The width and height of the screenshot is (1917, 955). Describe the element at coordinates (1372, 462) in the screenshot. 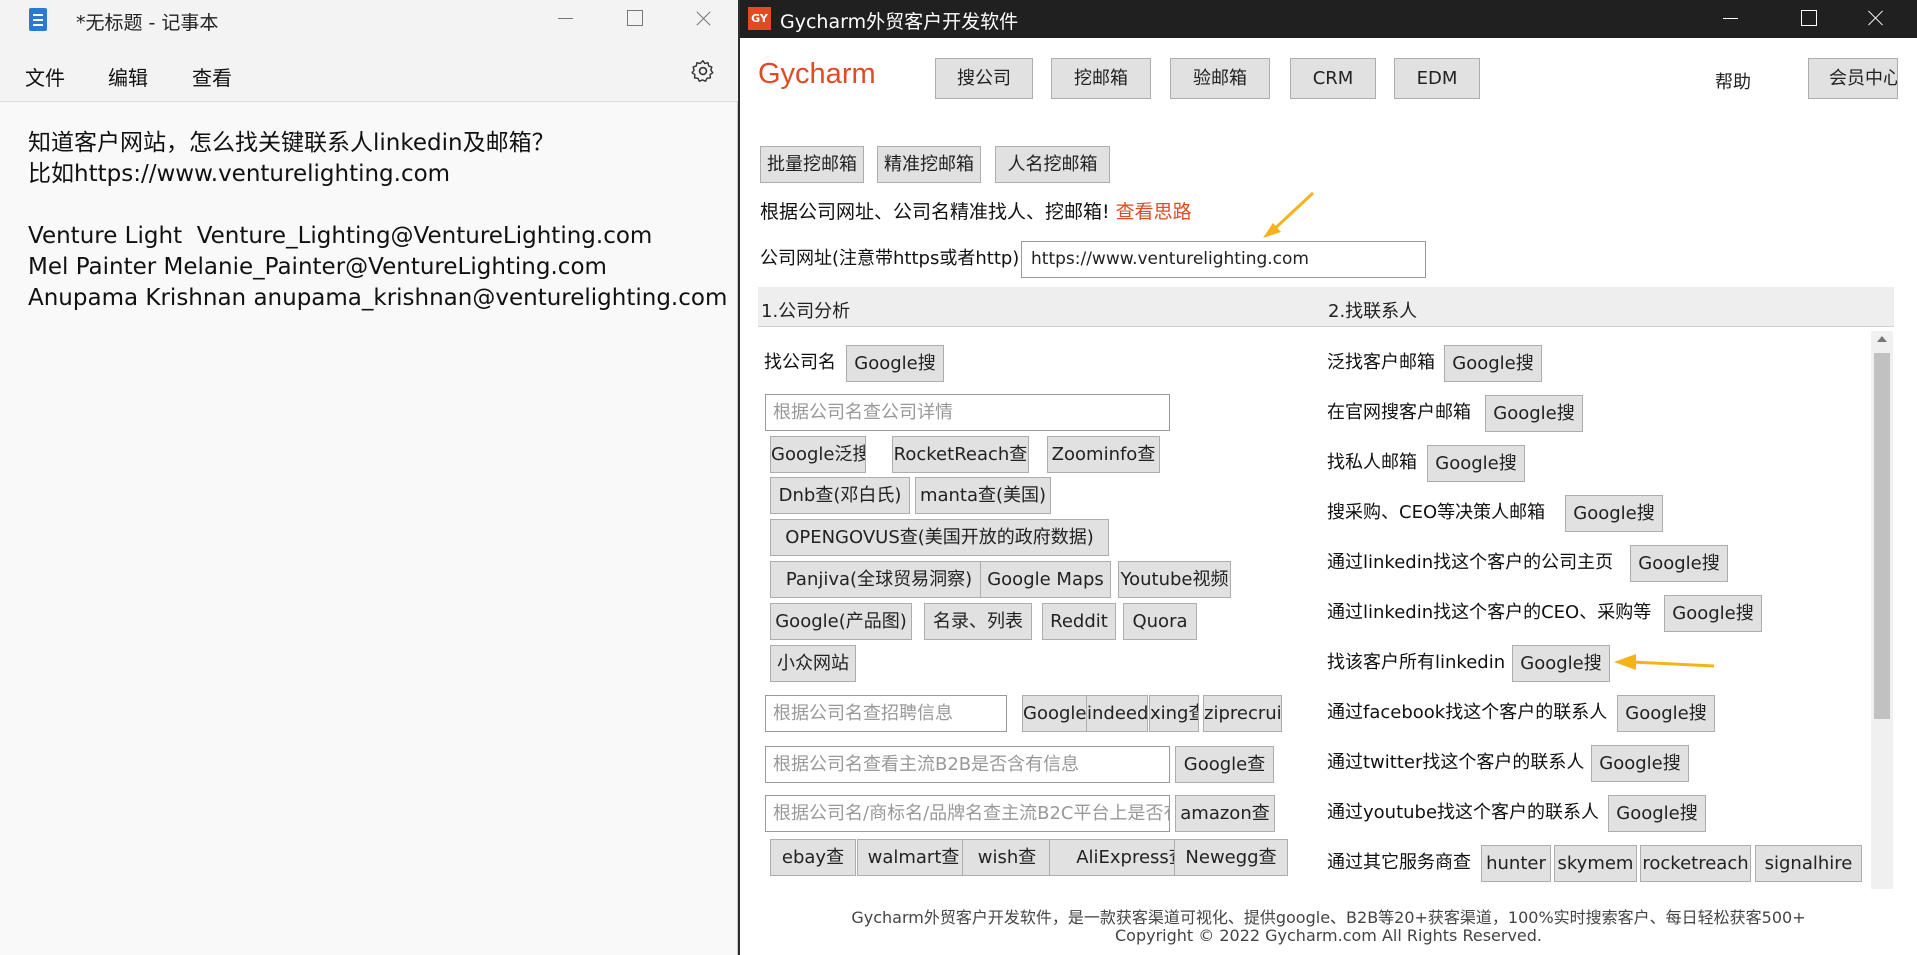

I see `contact-label: 找私人邮箱` at that location.